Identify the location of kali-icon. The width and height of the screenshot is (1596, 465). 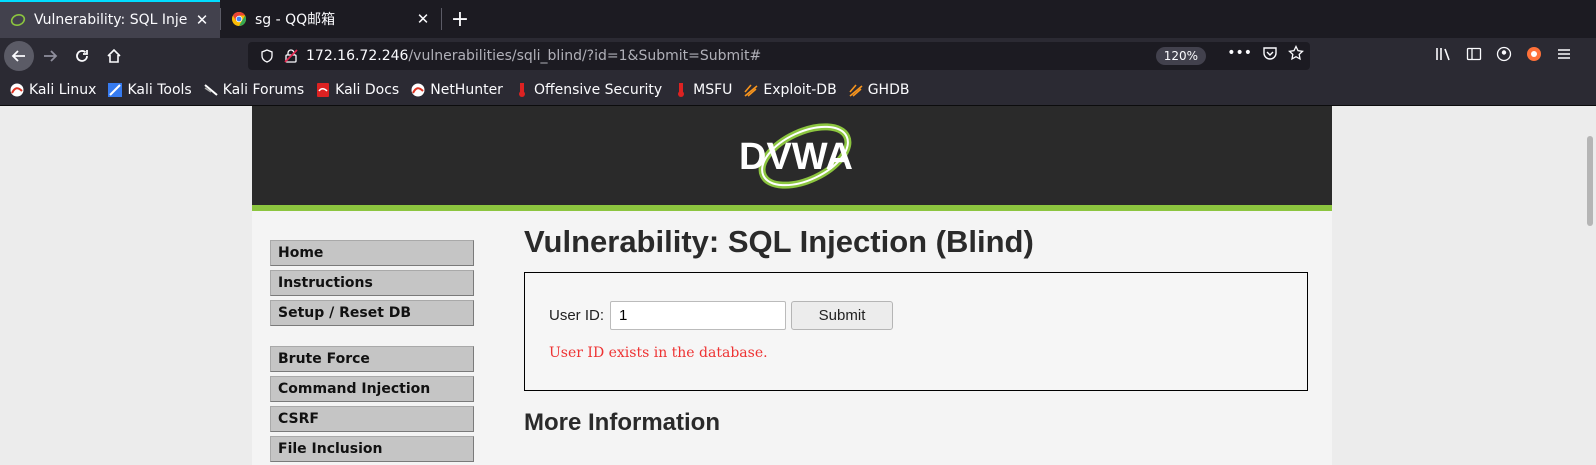
(17, 89).